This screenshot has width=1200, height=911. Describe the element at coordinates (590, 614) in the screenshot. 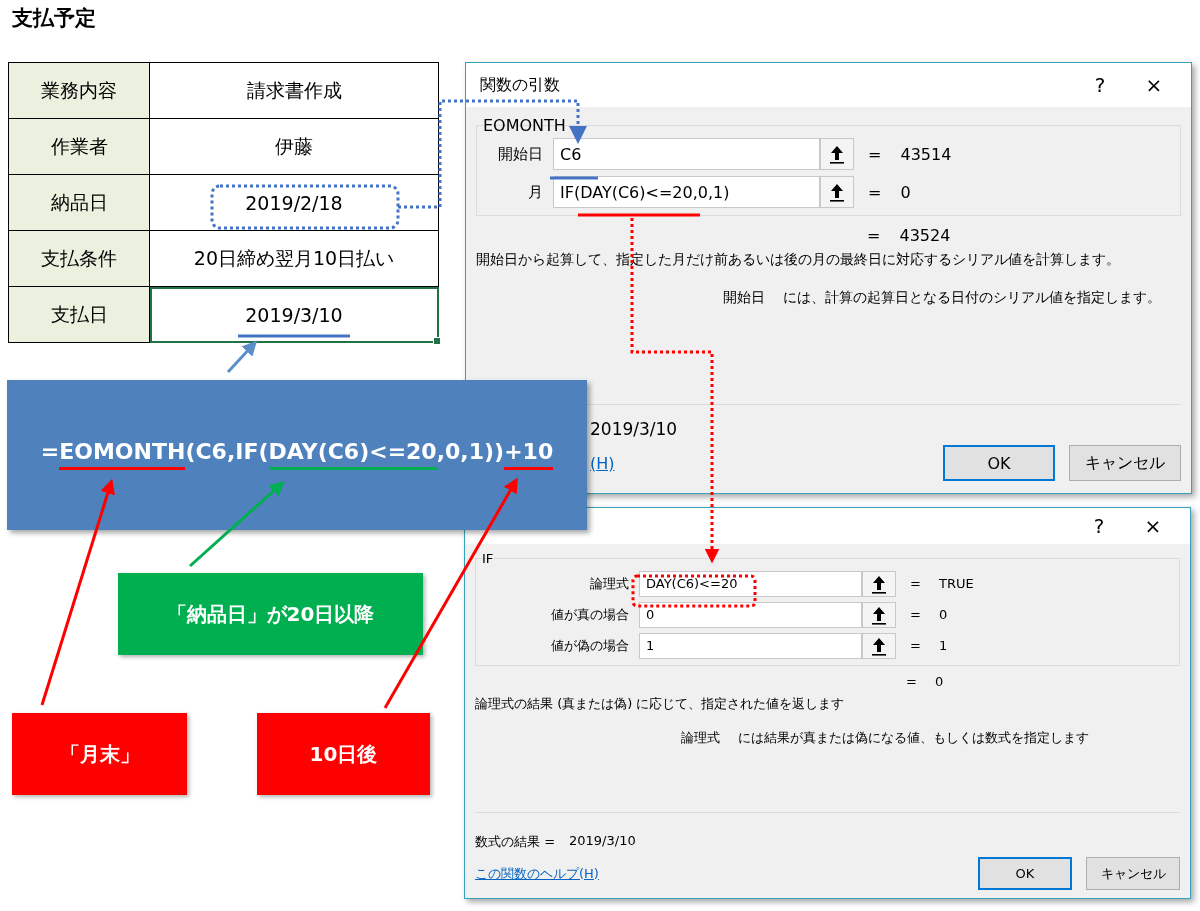

I see `argument-label: 値が真の場合` at that location.